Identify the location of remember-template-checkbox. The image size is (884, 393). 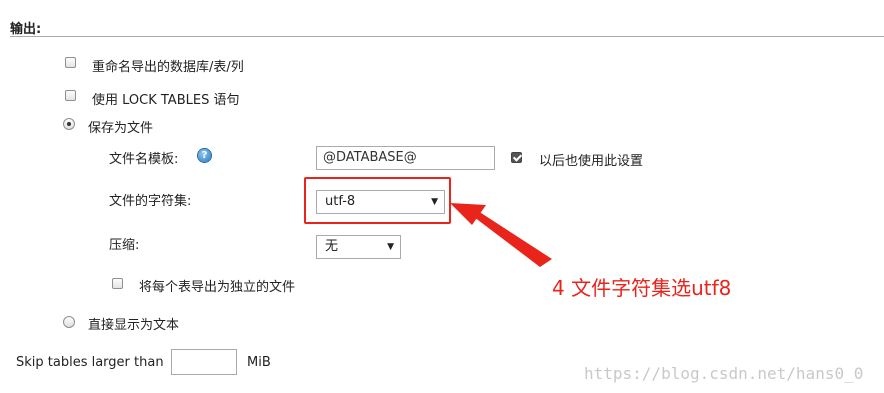
(516, 157).